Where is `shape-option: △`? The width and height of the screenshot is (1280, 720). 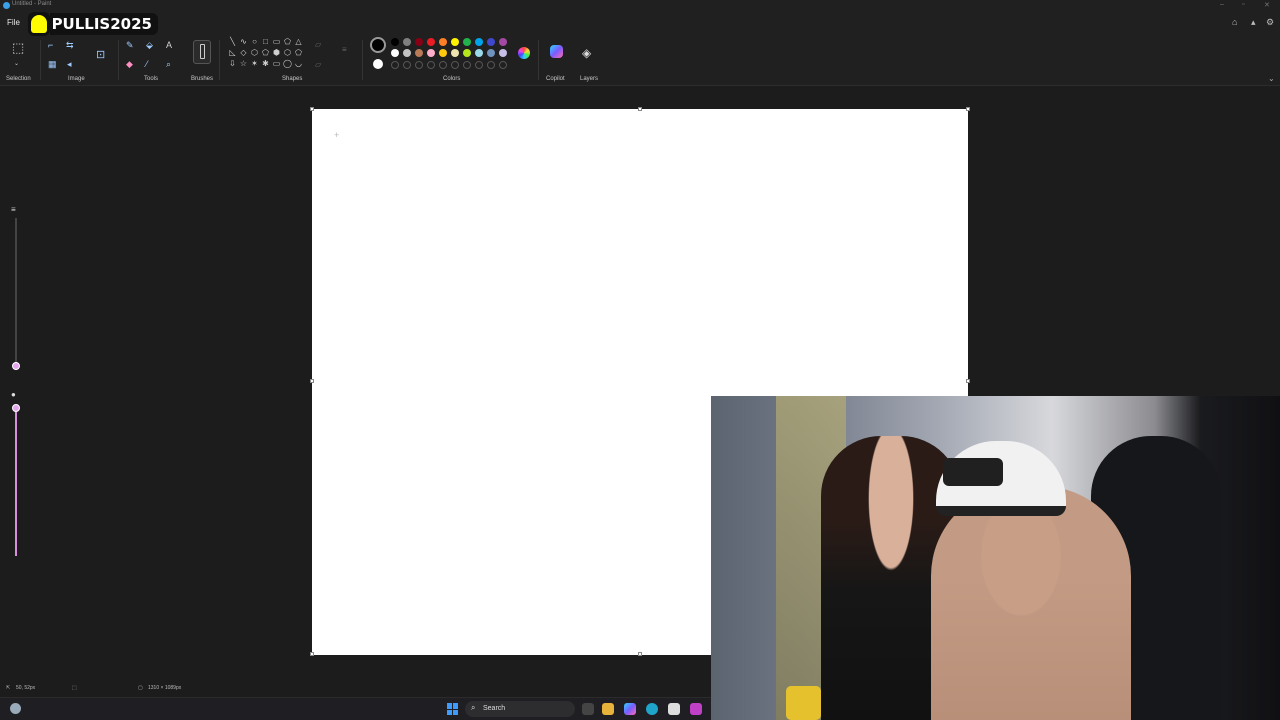
shape-option: △ is located at coordinates (298, 42).